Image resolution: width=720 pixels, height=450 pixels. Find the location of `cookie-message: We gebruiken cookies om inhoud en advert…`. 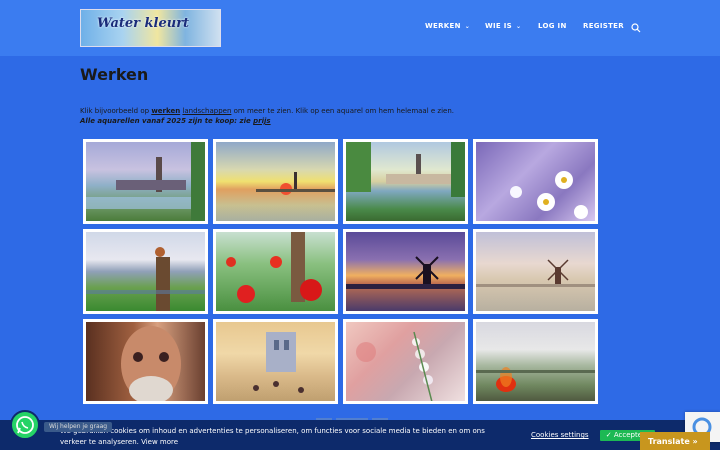

cookie-message: We gebruiken cookies om inhoud en advert… is located at coordinates (272, 436).